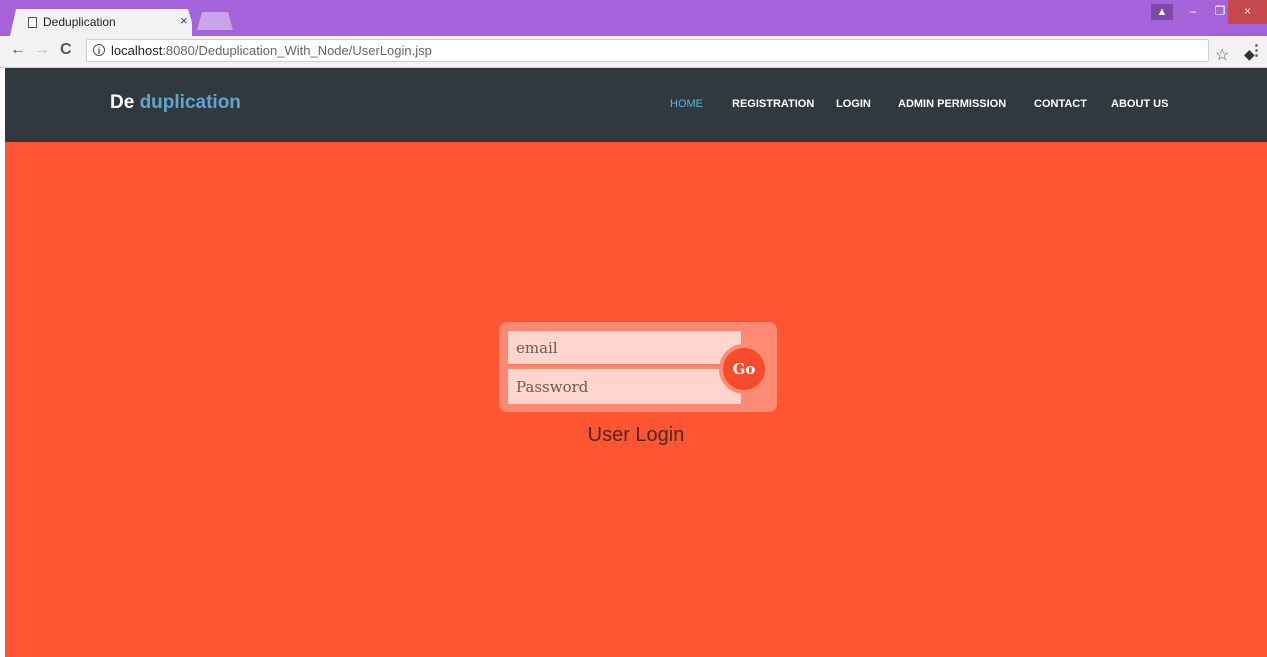 This screenshot has width=1267, height=657. I want to click on browser-tab: Deduplication ×, so click(101, 22).